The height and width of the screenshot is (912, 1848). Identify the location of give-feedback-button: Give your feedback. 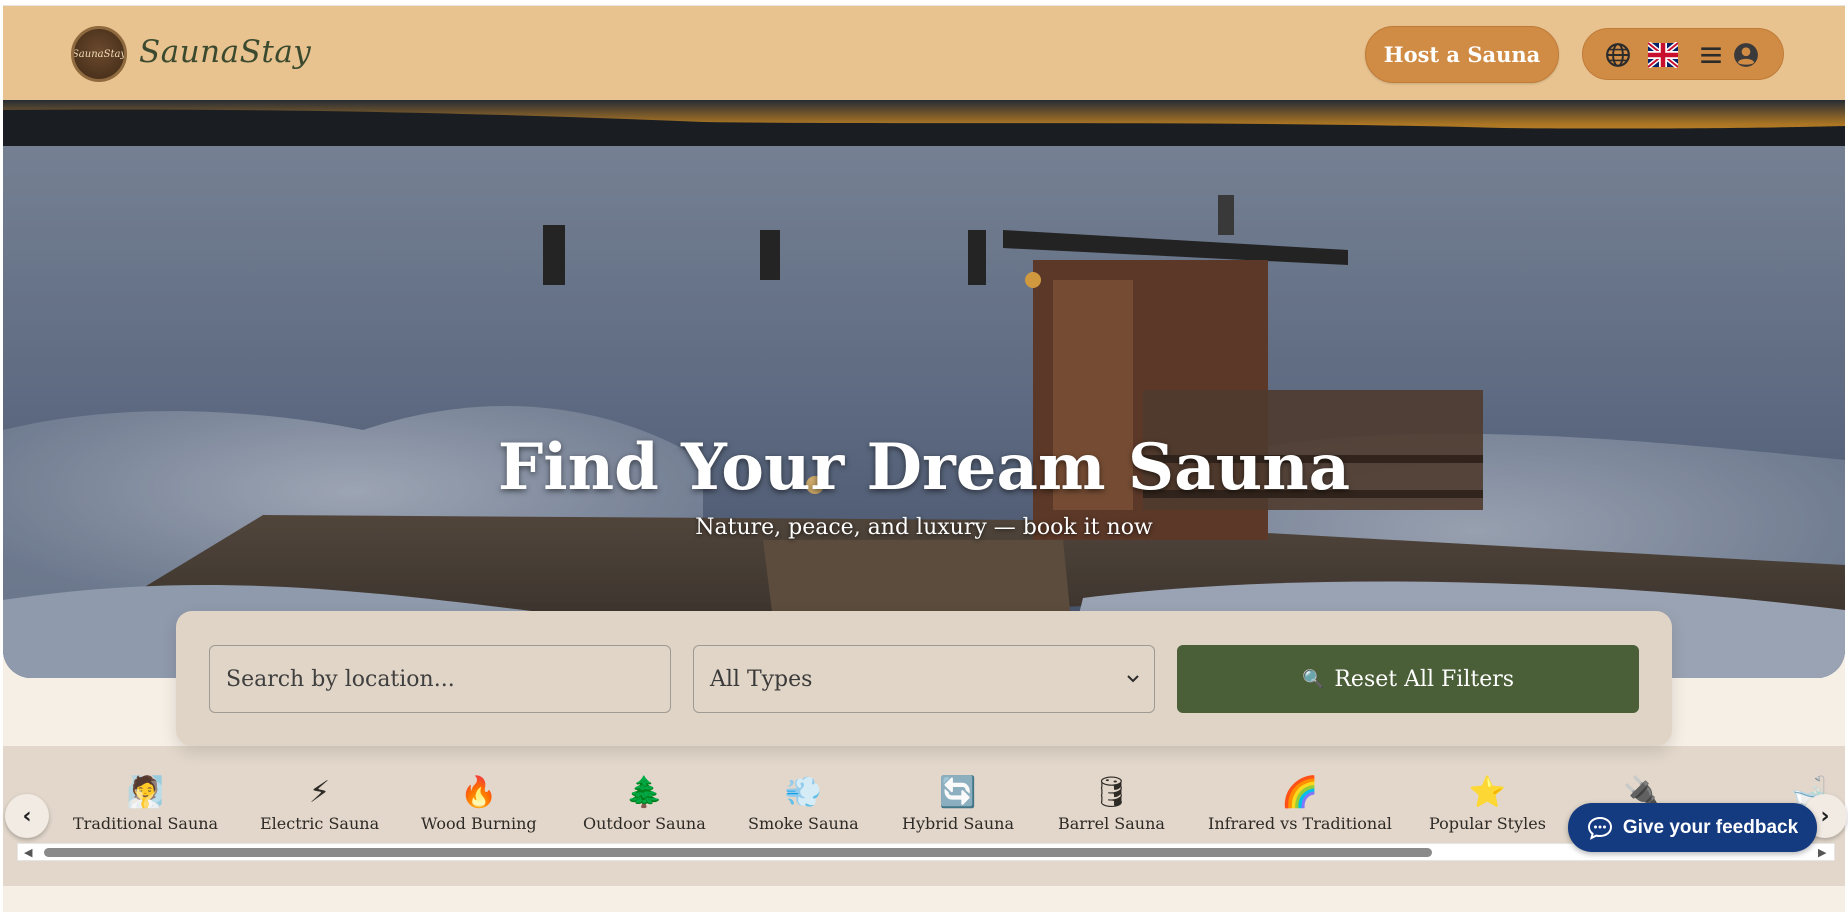
(1692, 827).